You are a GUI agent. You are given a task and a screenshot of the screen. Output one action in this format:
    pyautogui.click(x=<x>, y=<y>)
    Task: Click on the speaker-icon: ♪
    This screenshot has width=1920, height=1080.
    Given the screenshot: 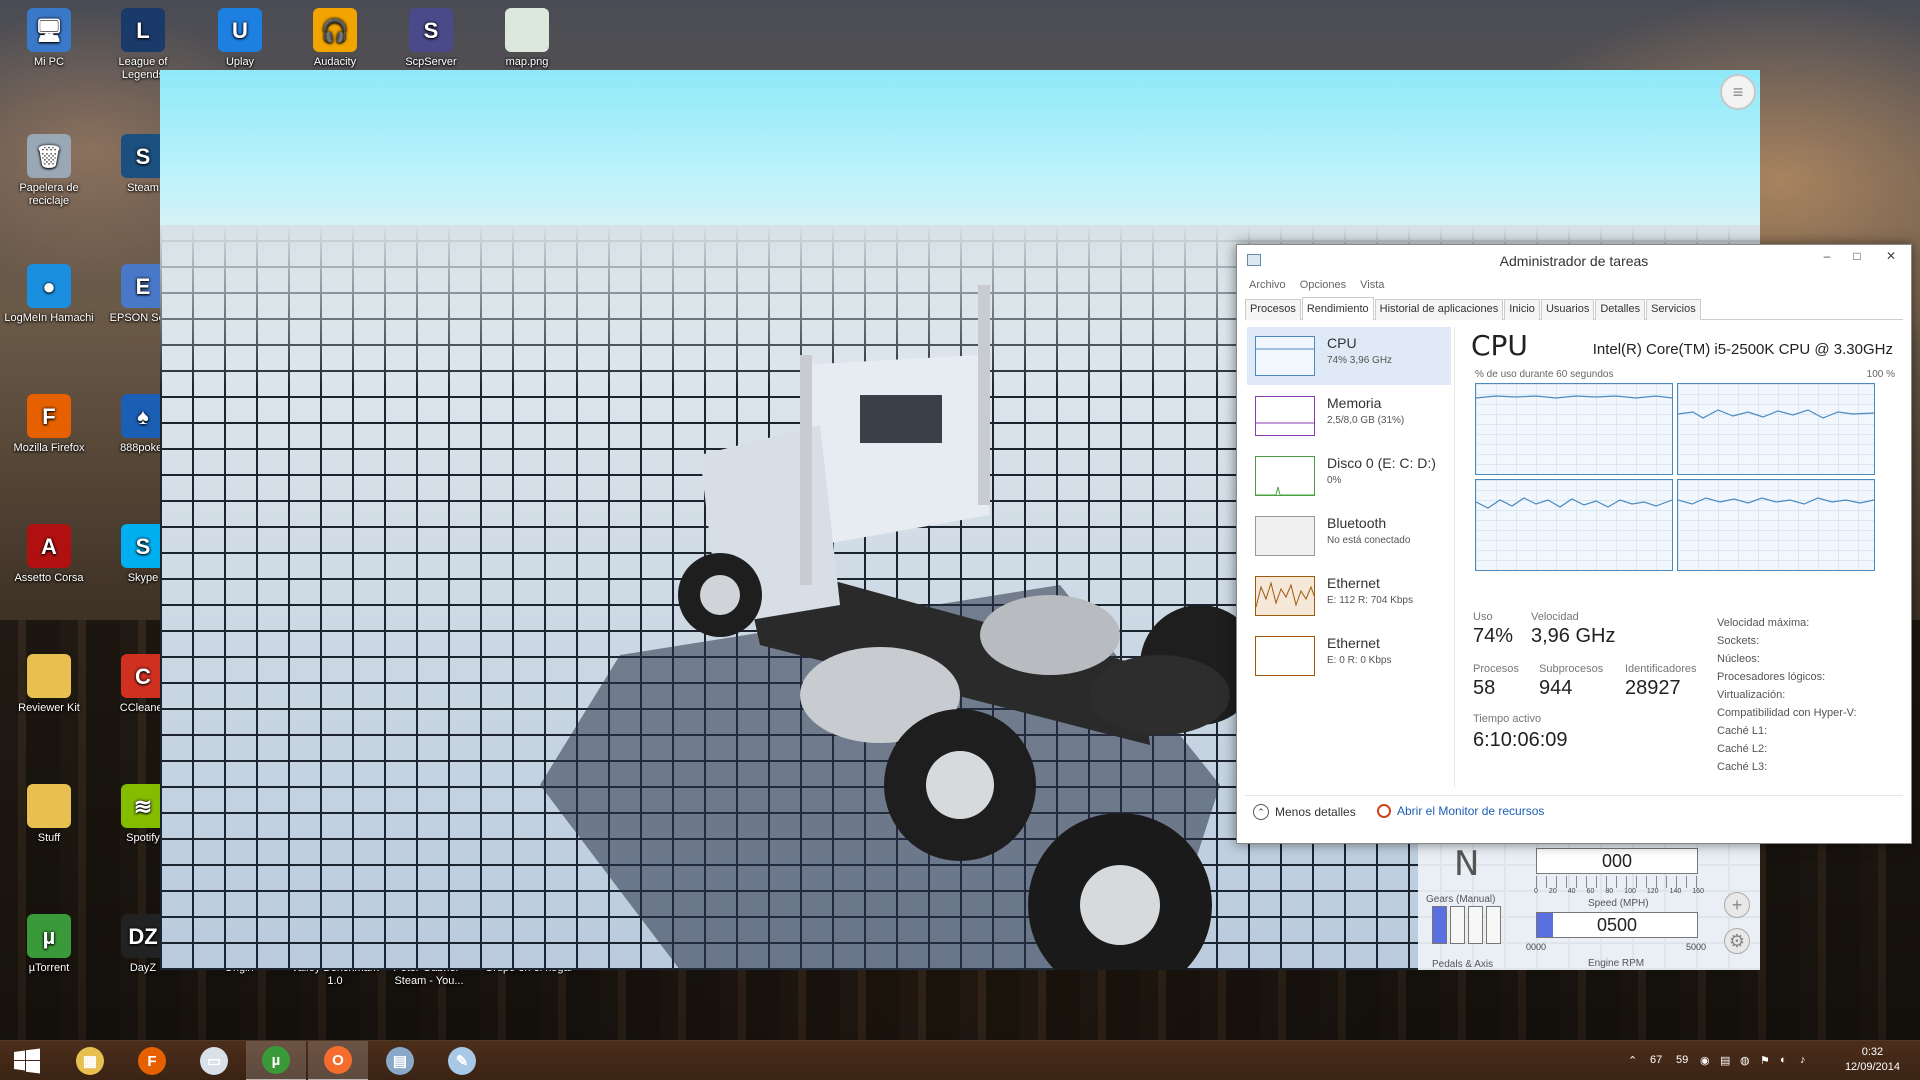 What is the action you would take?
    pyautogui.click(x=1803, y=1060)
    